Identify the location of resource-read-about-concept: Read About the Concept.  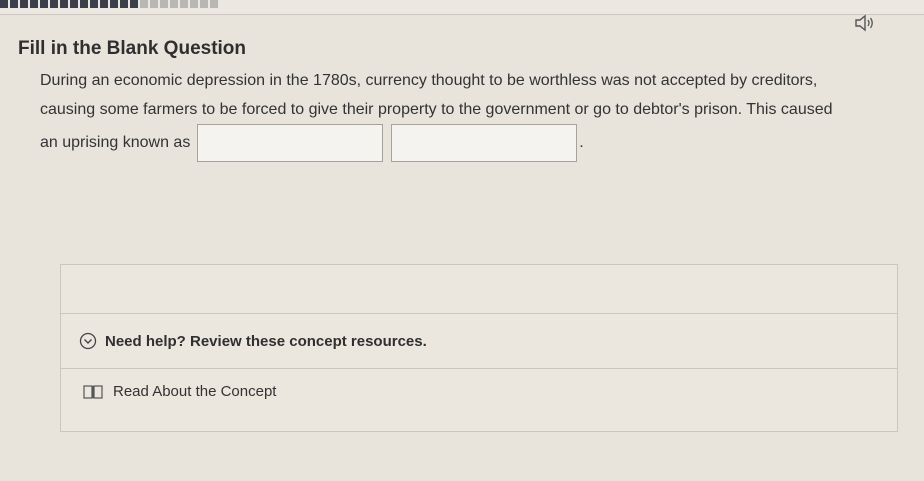
(179, 391).